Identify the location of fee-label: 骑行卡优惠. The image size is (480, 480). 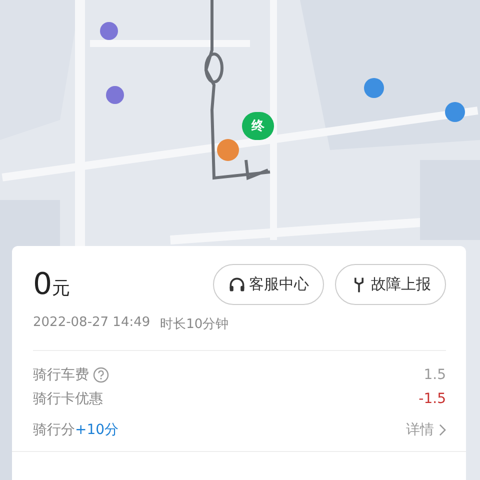
(68, 399).